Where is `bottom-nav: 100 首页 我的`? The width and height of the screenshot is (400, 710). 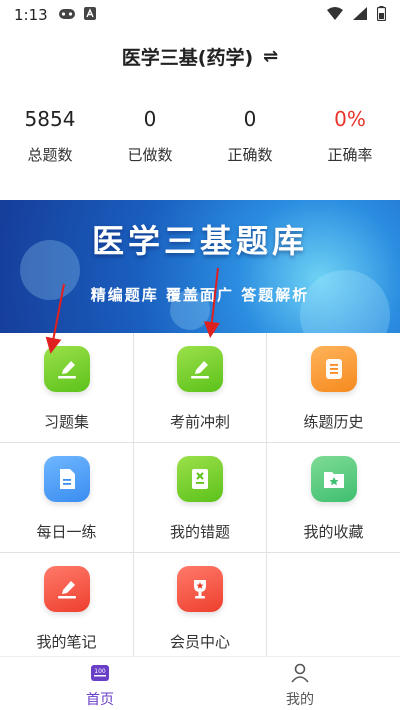 bottom-nav: 100 首页 我的 is located at coordinates (200, 683).